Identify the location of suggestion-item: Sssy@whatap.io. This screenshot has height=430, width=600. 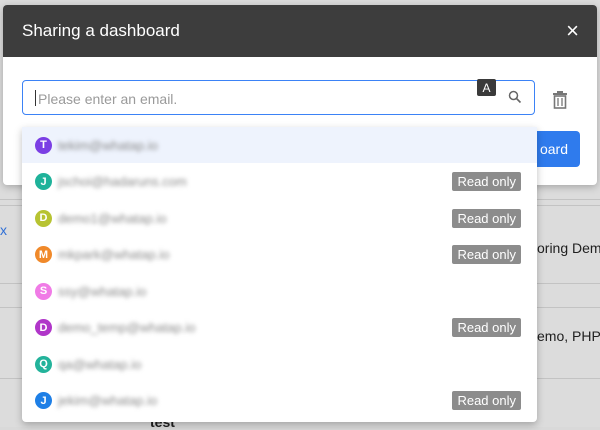
(279, 291).